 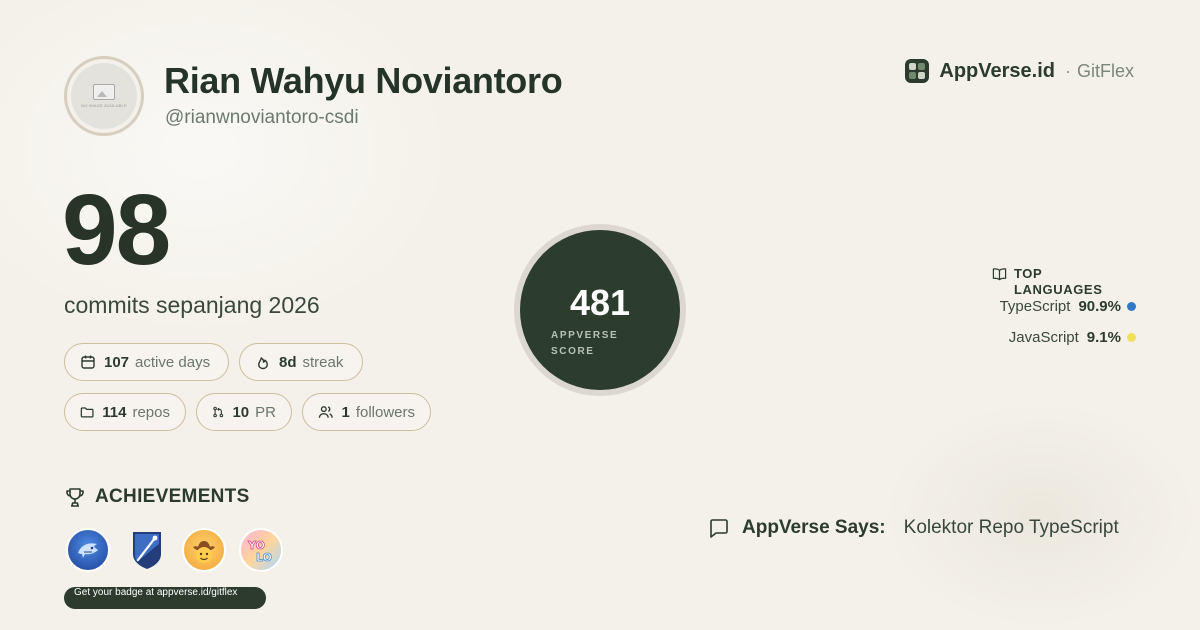 What do you see at coordinates (117, 362) in the screenshot?
I see `stat-value: 107` at bounding box center [117, 362].